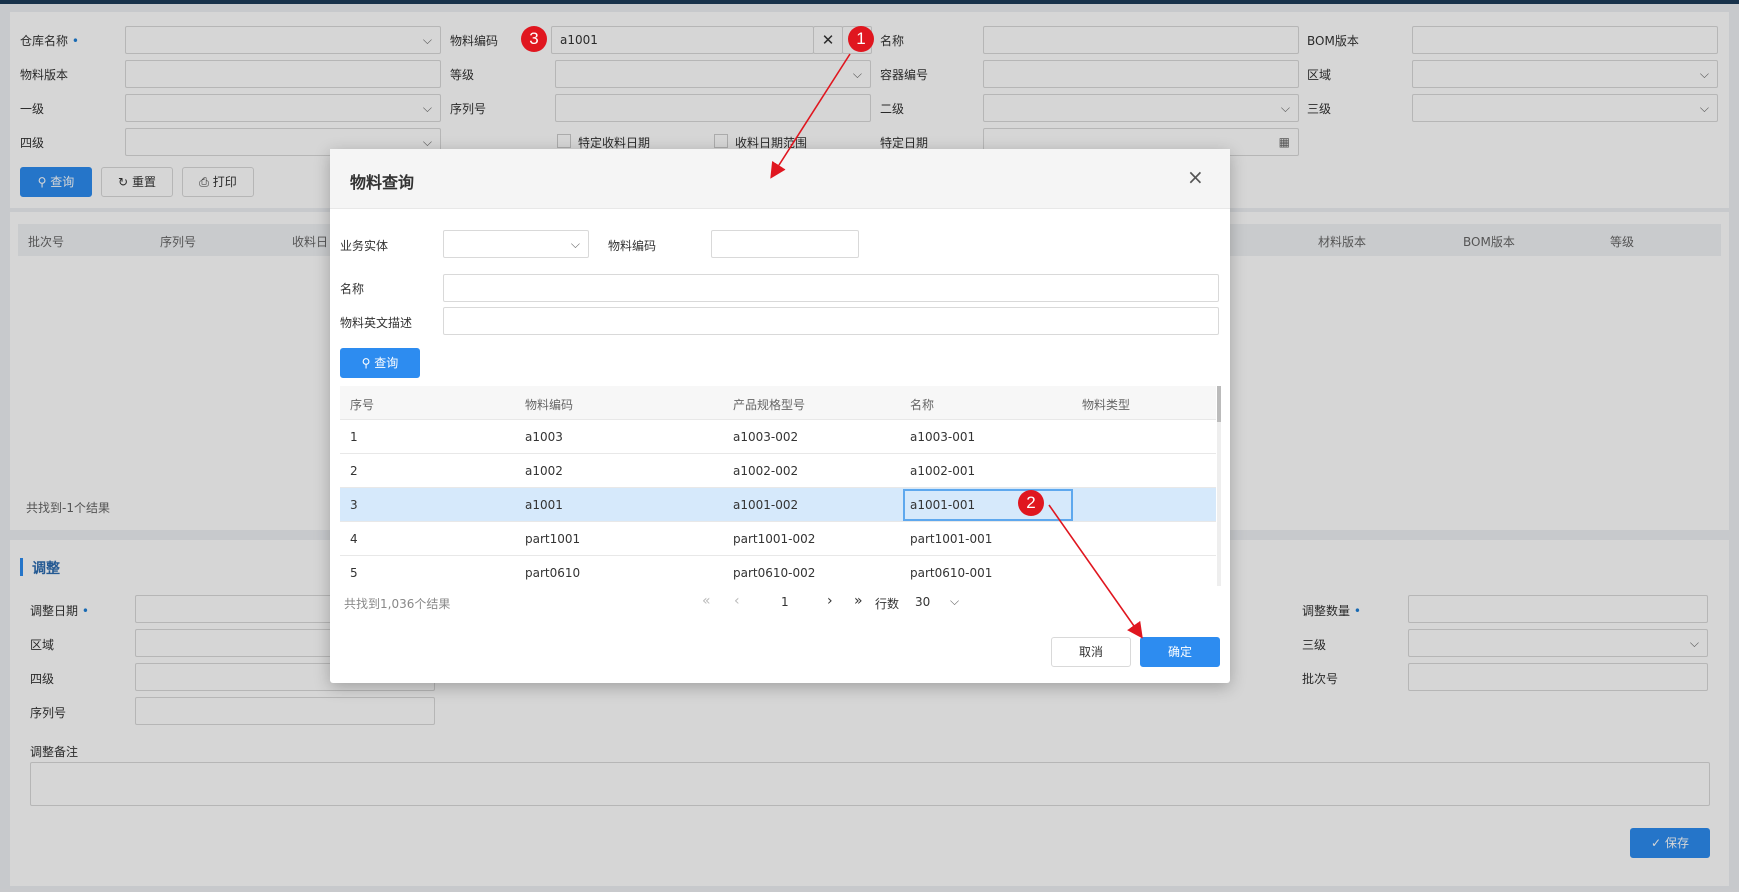 This screenshot has height=892, width=1739. What do you see at coordinates (861, 39) in the screenshot?
I see `annotation-badge-1: 1` at bounding box center [861, 39].